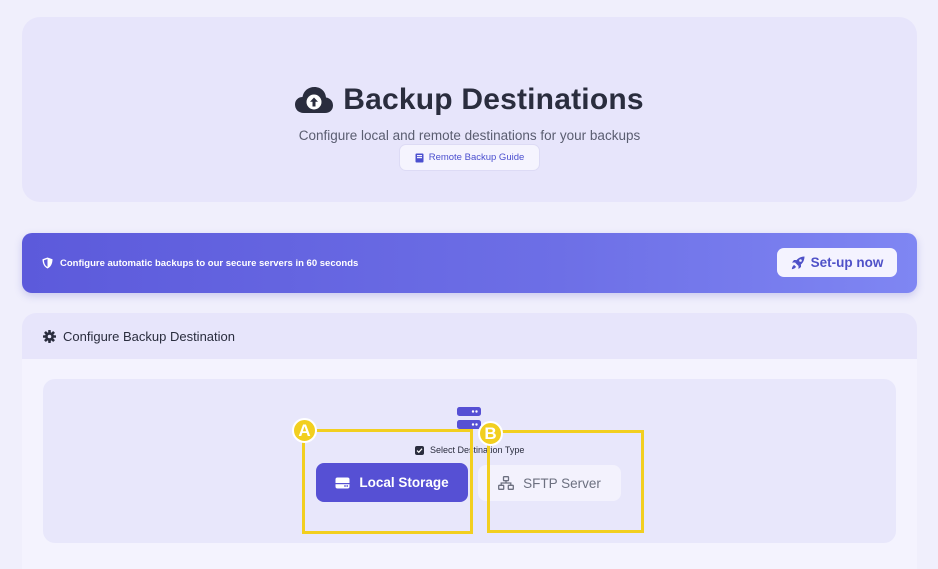 The height and width of the screenshot is (569, 938). I want to click on annotation-box-a, so click(387, 481).